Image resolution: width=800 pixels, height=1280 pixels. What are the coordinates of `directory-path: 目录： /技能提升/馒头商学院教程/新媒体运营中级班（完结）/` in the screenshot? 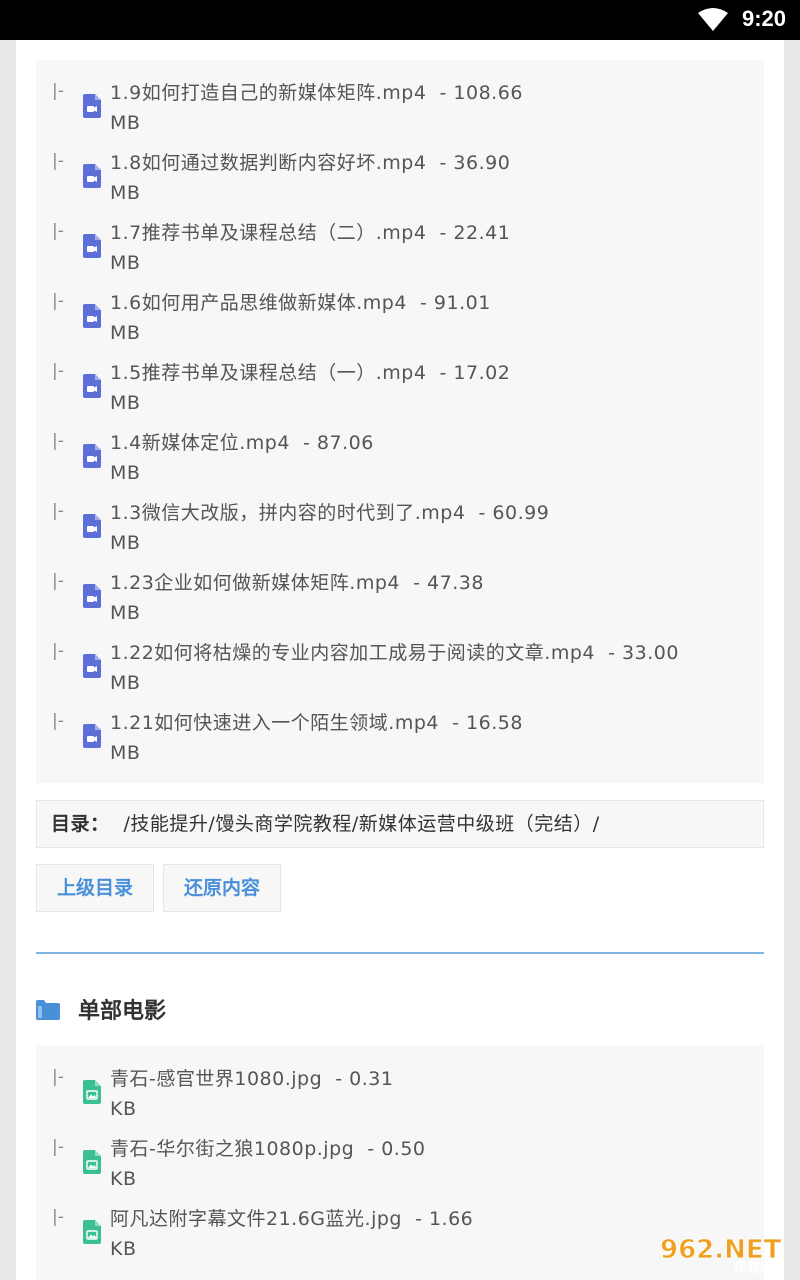 It's located at (400, 824).